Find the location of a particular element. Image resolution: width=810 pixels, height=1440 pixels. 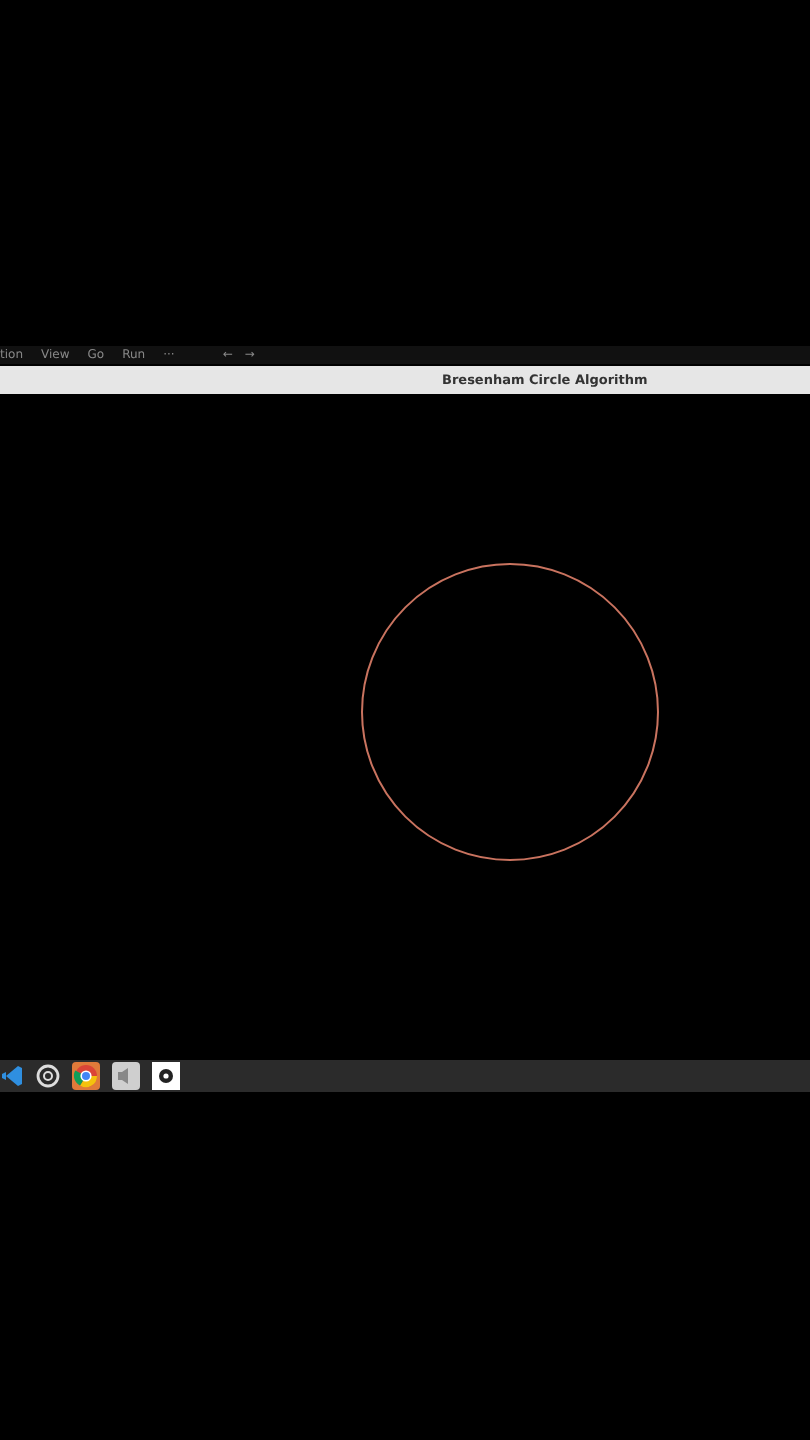

code-icon is located at coordinates (12, 1076).